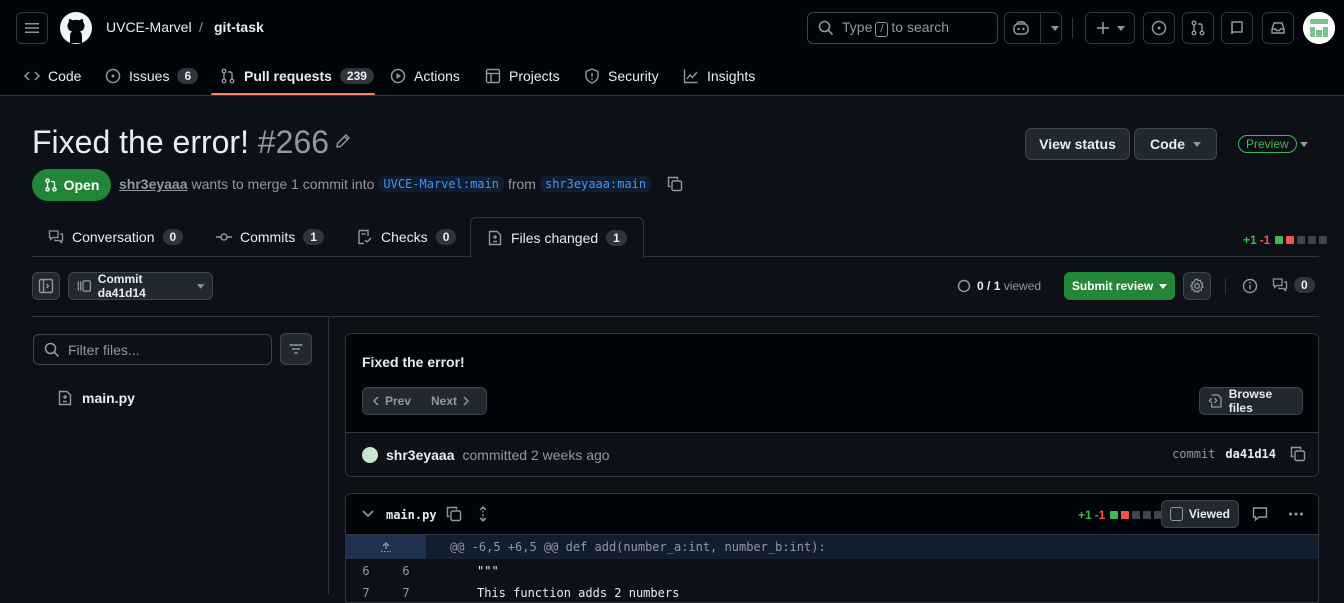  Describe the element at coordinates (1296, 514) in the screenshot. I see `kebab-horizontal-icon` at that location.